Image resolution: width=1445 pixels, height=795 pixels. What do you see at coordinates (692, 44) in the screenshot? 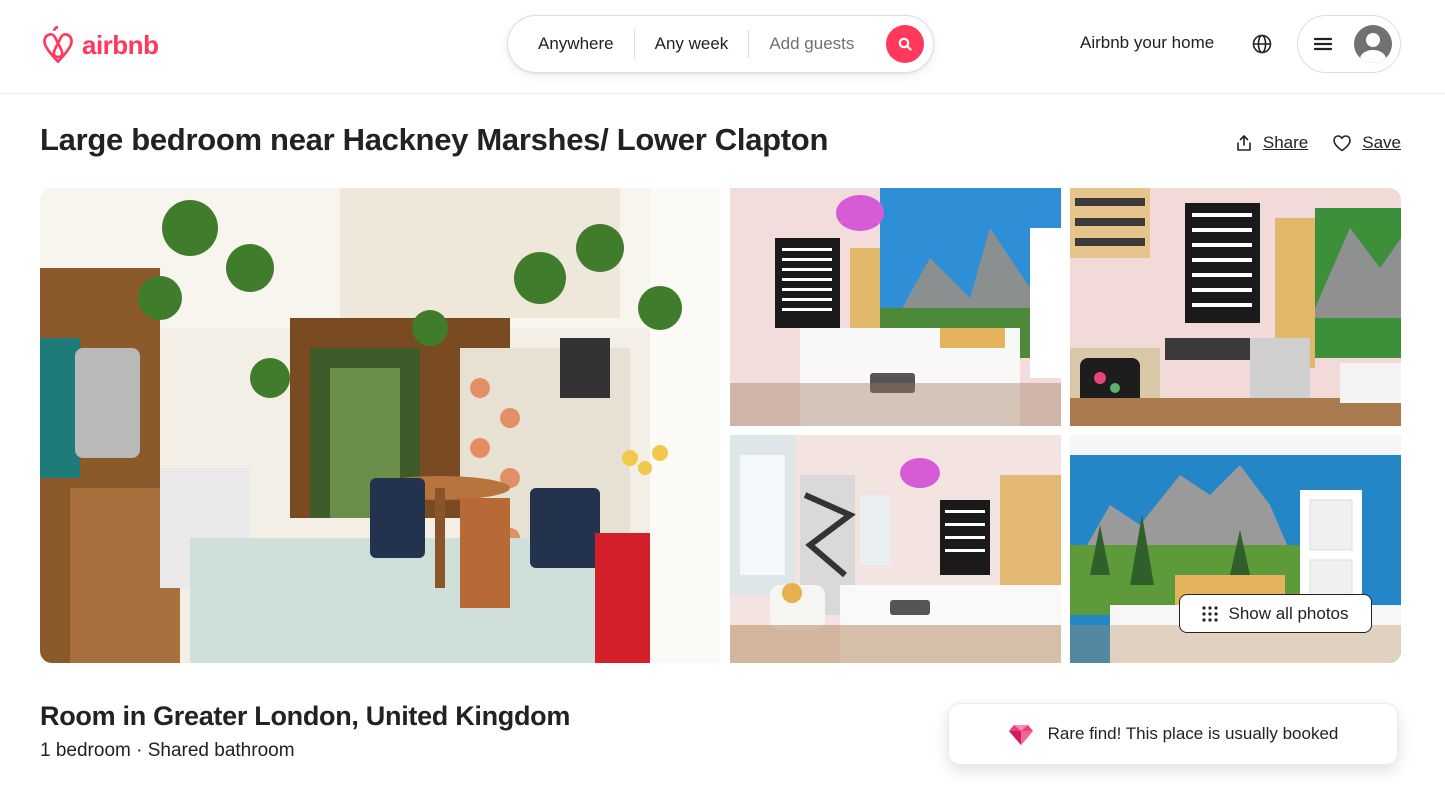
I see `search-dates: Any week` at bounding box center [692, 44].